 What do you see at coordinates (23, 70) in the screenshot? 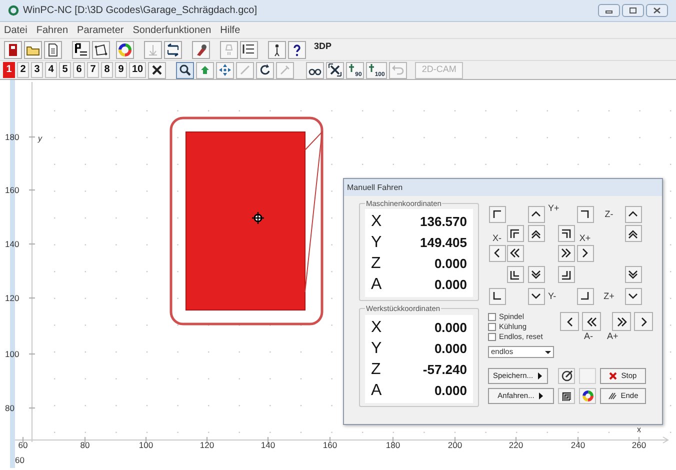
I see `number-tab: 2` at bounding box center [23, 70].